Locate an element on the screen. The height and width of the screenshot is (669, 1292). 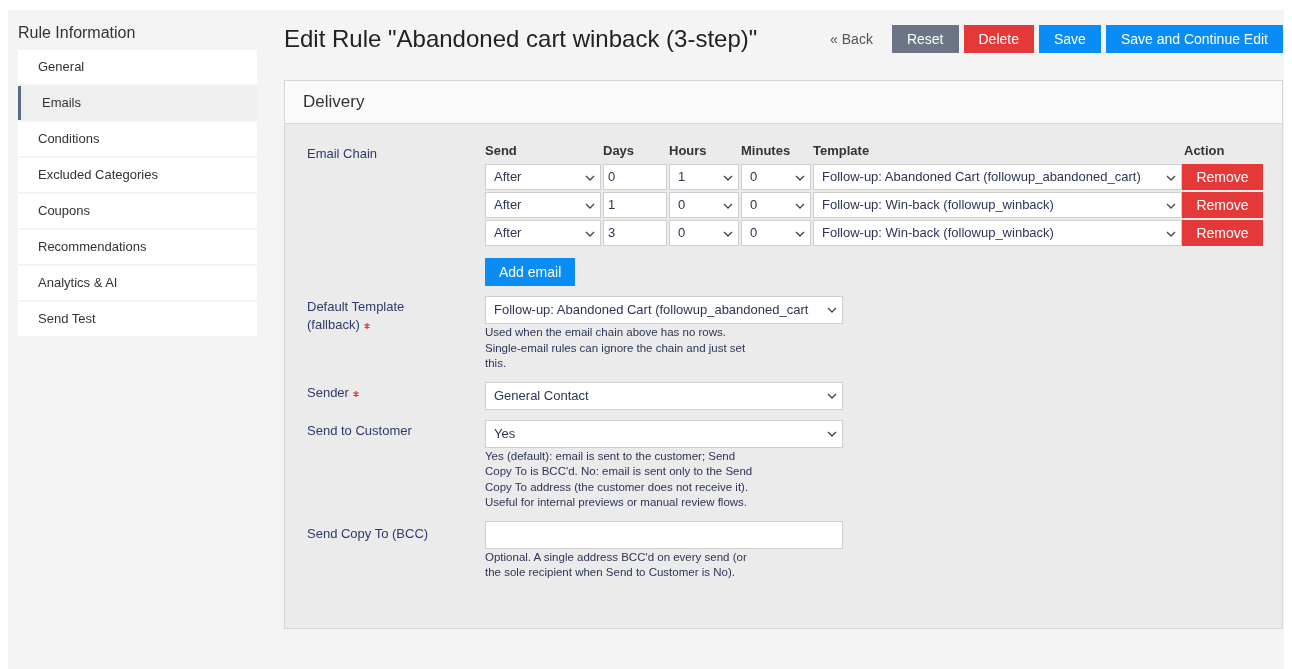
help-text: Used when the email chain above has no rows. Single-email rules can ignore the chain and just set this. is located at coordinates (616, 348).